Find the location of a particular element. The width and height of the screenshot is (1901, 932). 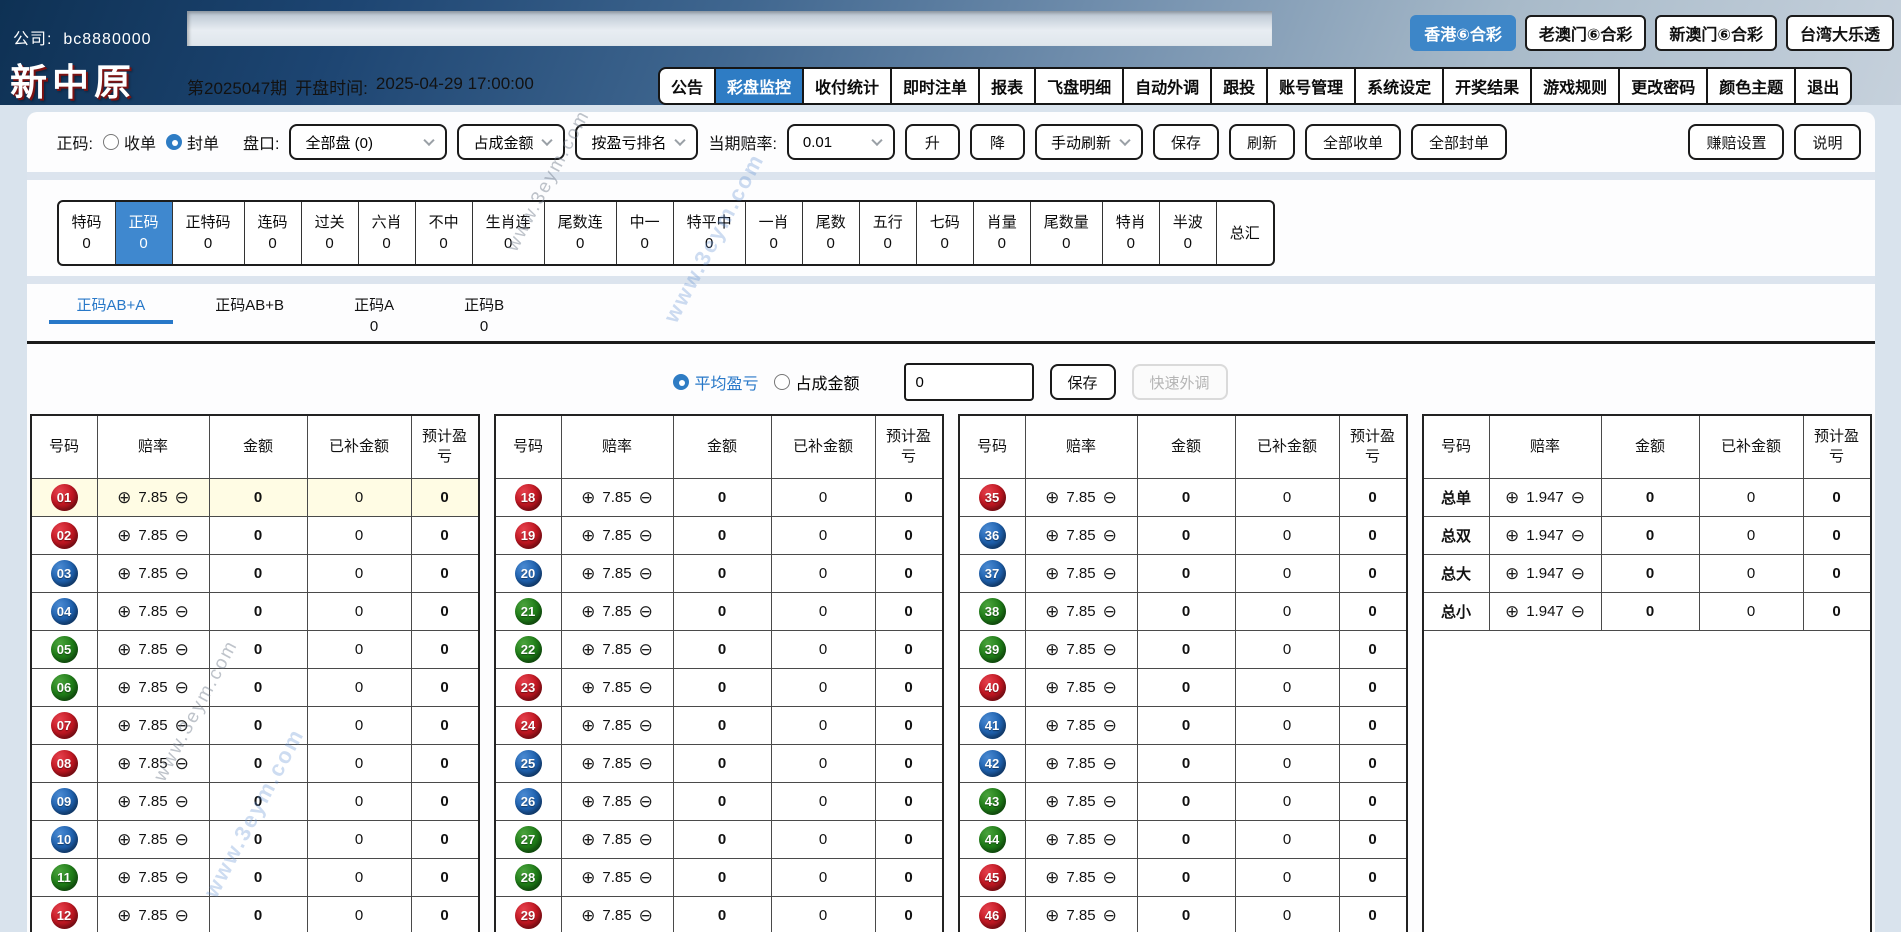

game-tab: 七码 0 is located at coordinates (945, 233).